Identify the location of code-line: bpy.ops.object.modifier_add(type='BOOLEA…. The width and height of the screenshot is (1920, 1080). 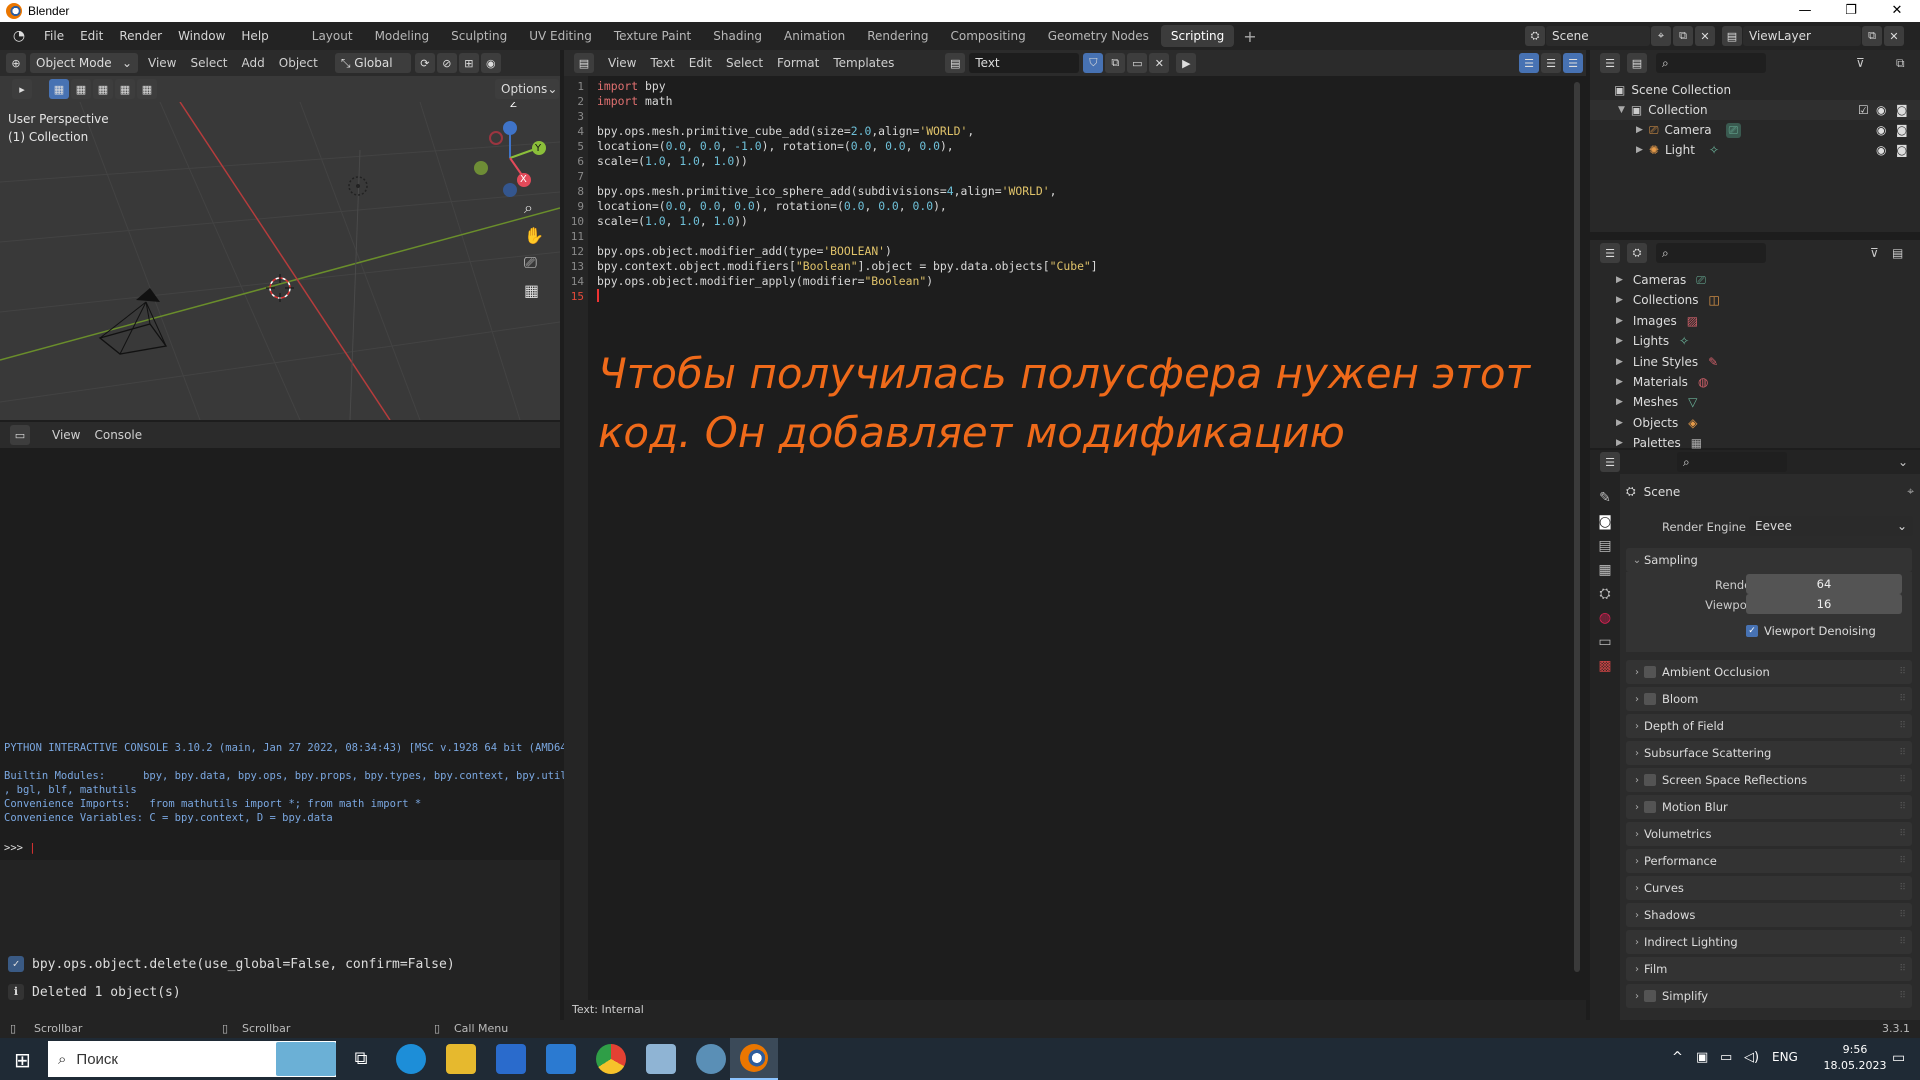
(744, 251).